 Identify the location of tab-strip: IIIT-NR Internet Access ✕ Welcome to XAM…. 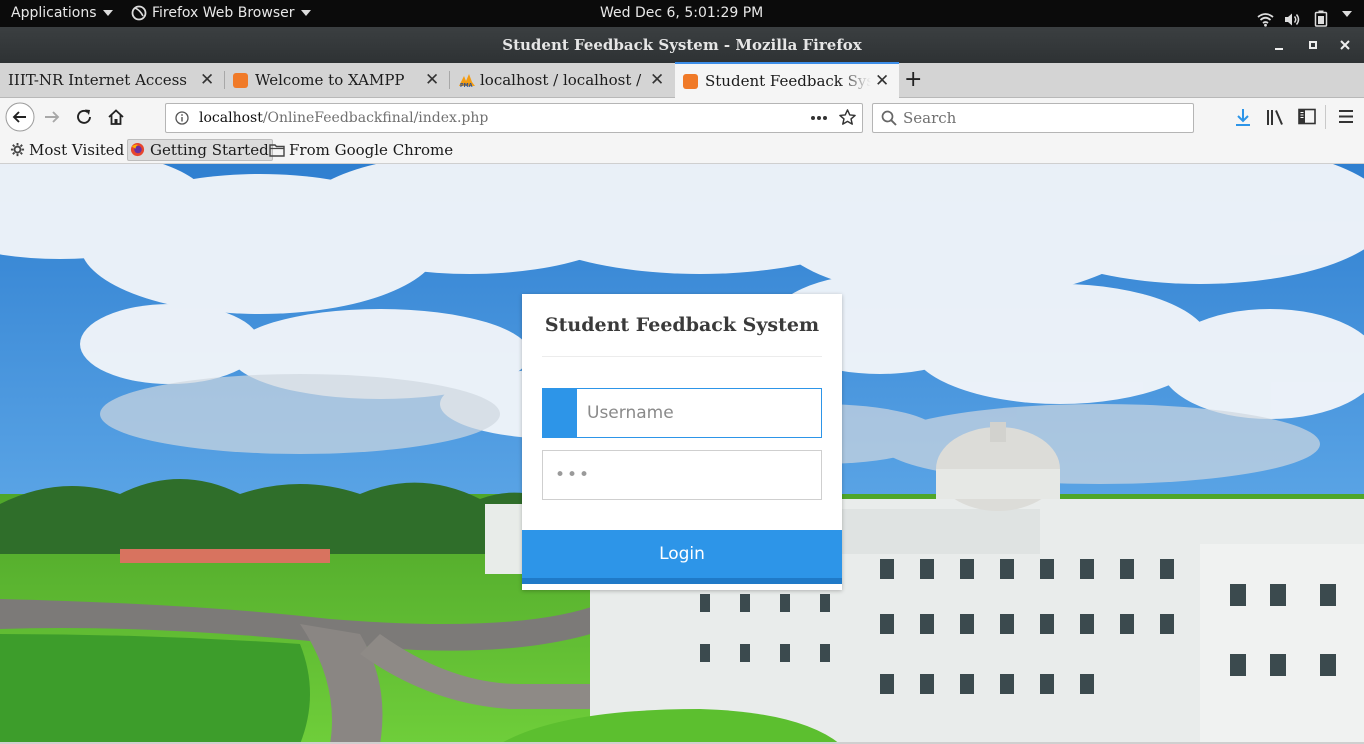
(682, 81).